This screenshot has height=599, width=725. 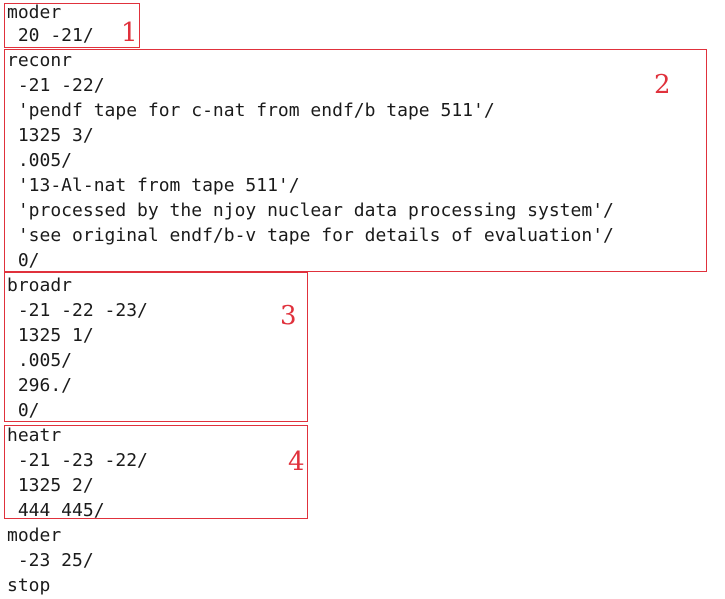 I want to click on code-line: 20 -21/, so click(x=50, y=35).